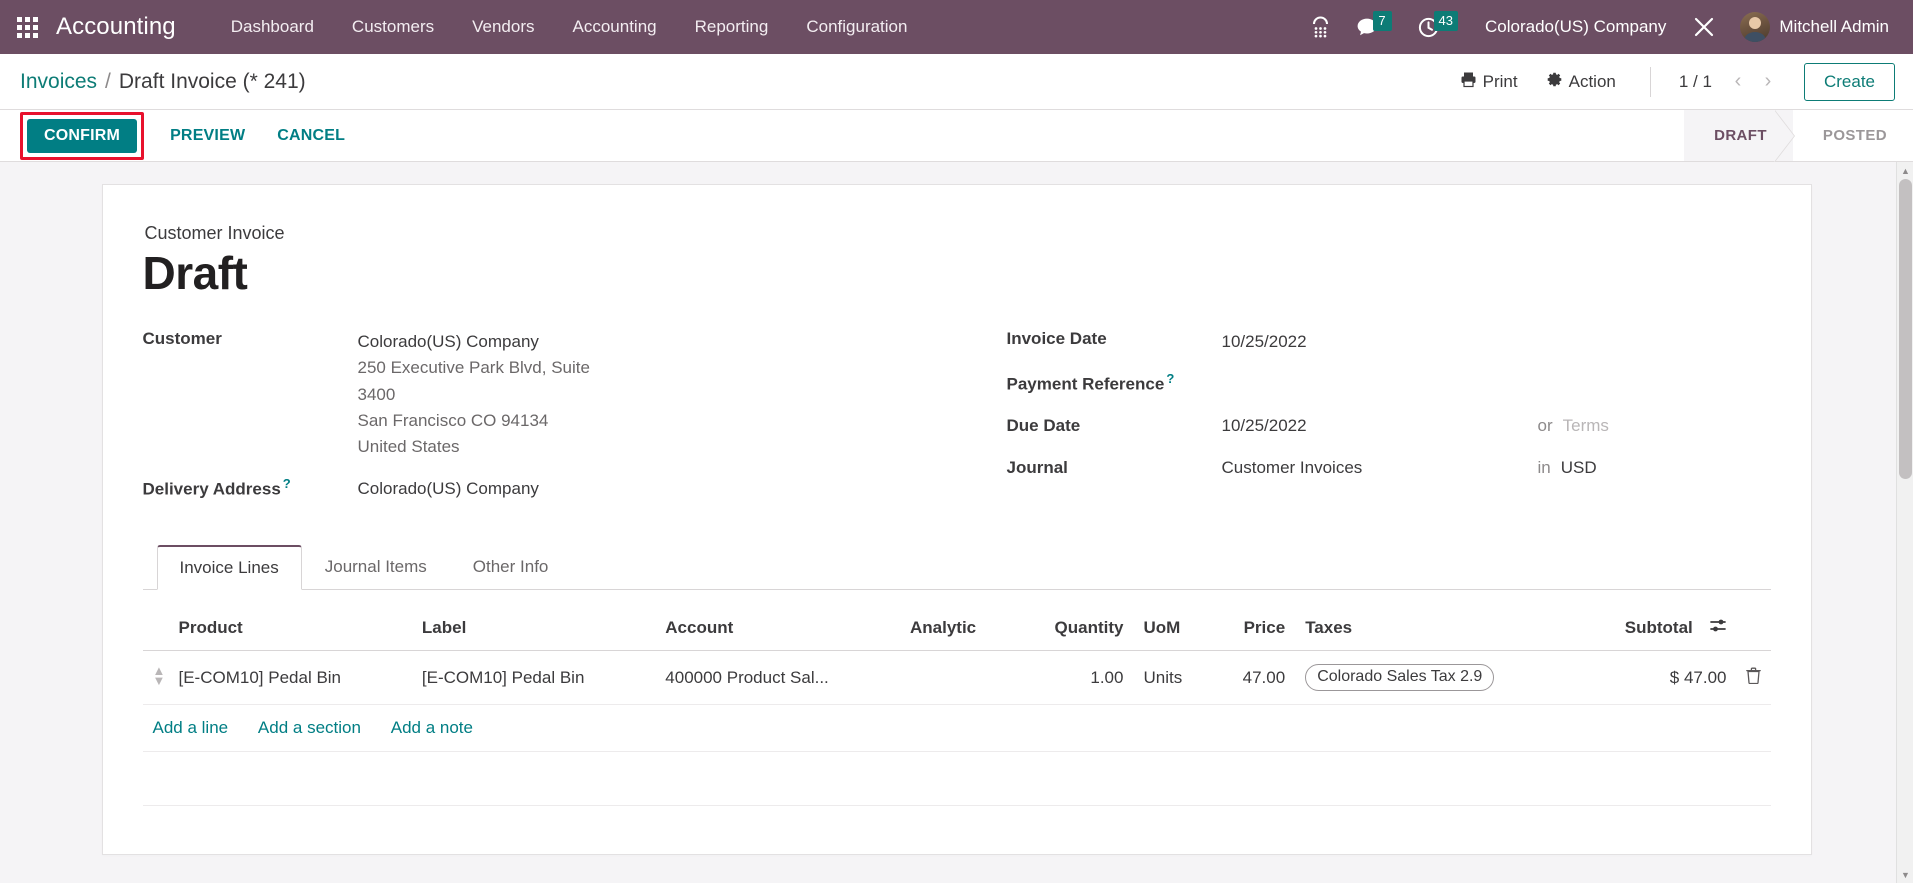 The image size is (1913, 883). Describe the element at coordinates (27, 27) in the screenshot. I see `apps-grid-icon` at that location.